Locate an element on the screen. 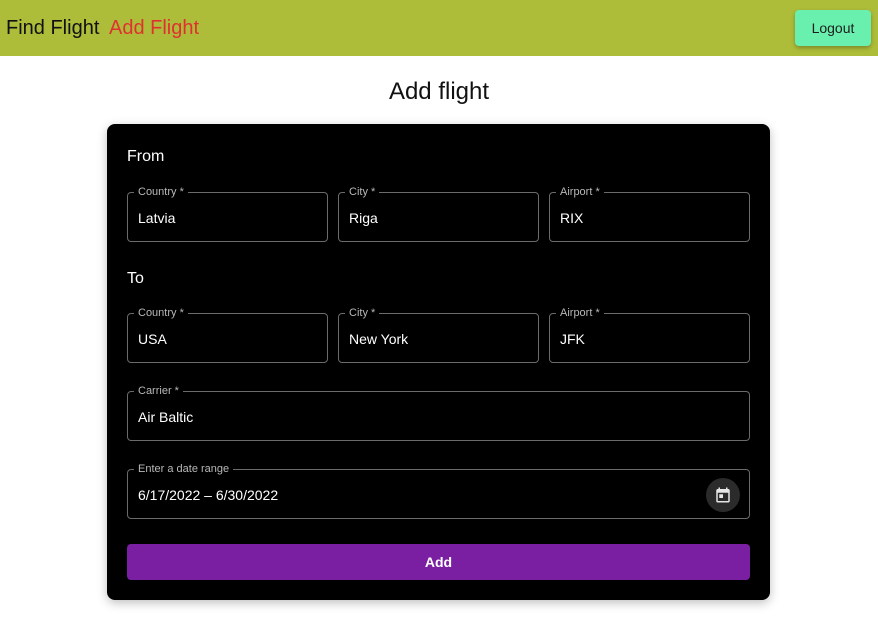  to-airport-input is located at coordinates (649, 339).